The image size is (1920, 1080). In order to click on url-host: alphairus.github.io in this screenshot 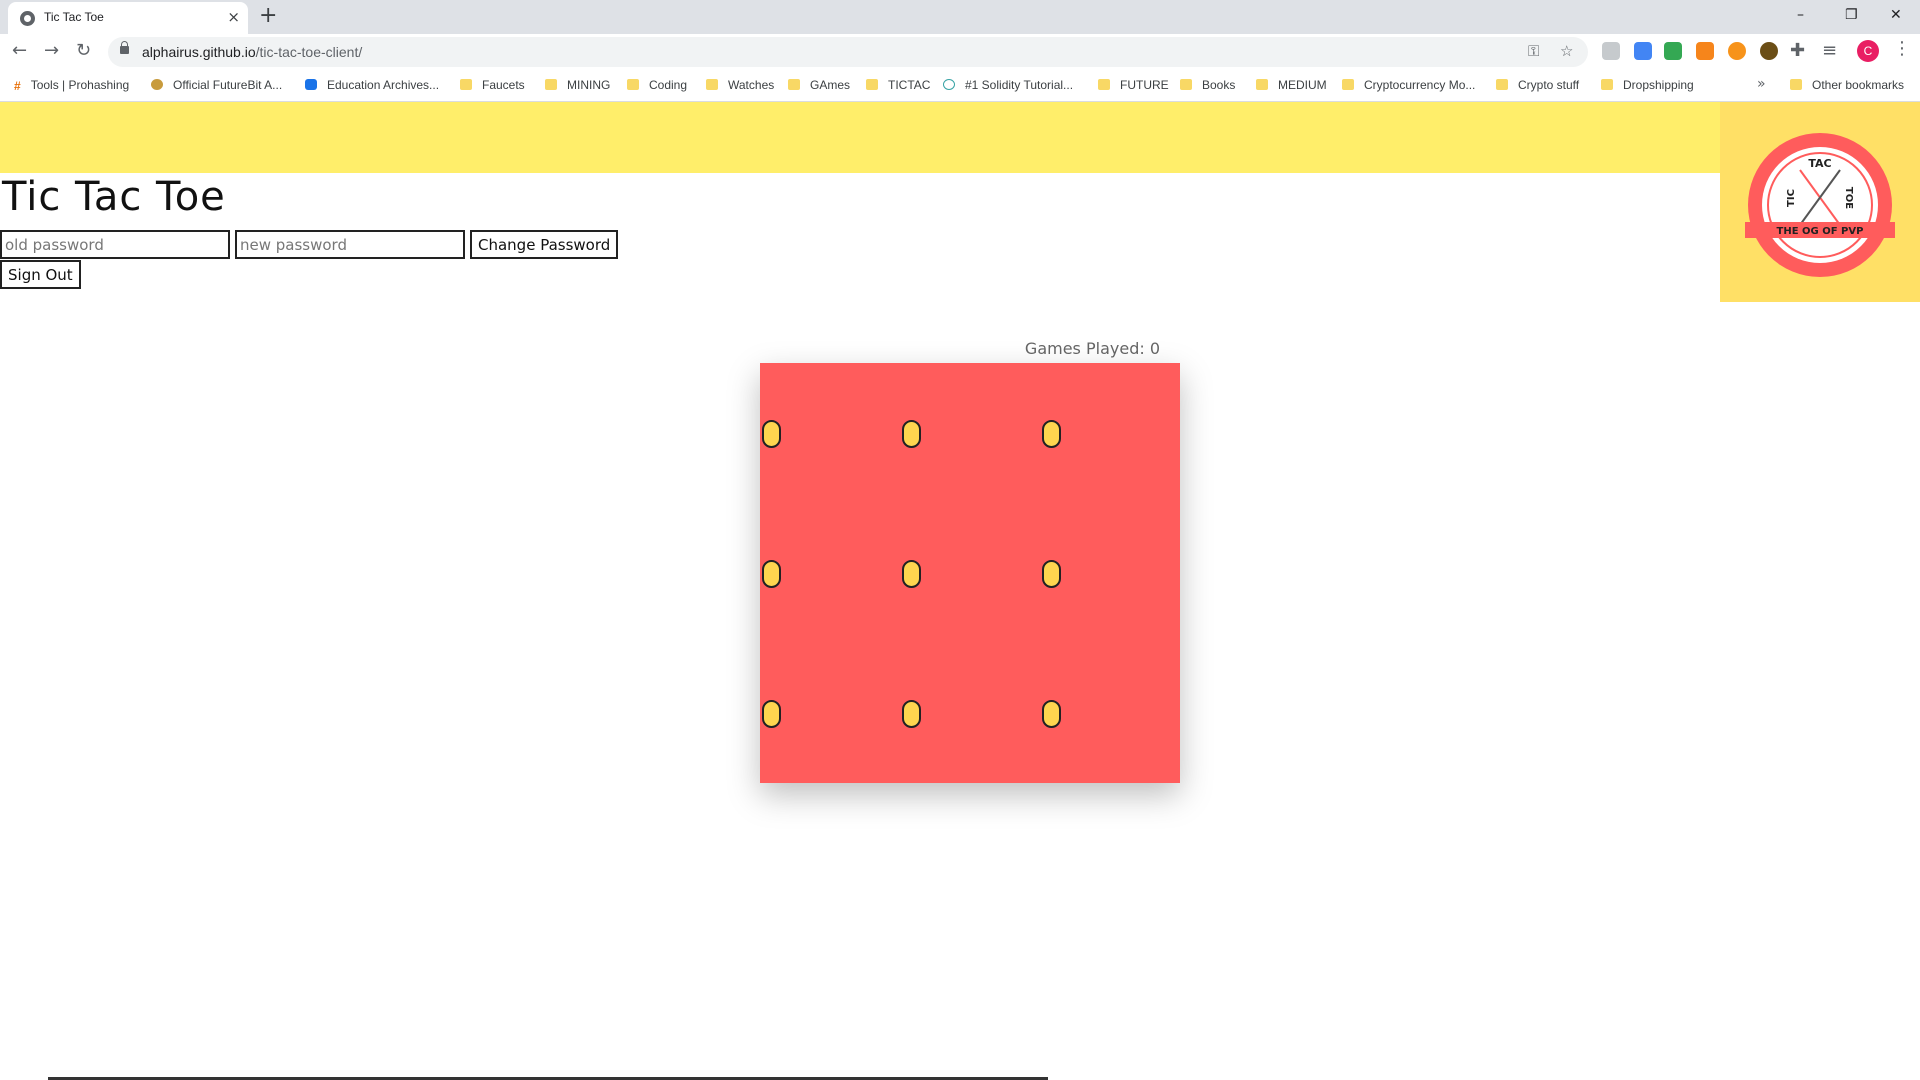, I will do `click(199, 52)`.